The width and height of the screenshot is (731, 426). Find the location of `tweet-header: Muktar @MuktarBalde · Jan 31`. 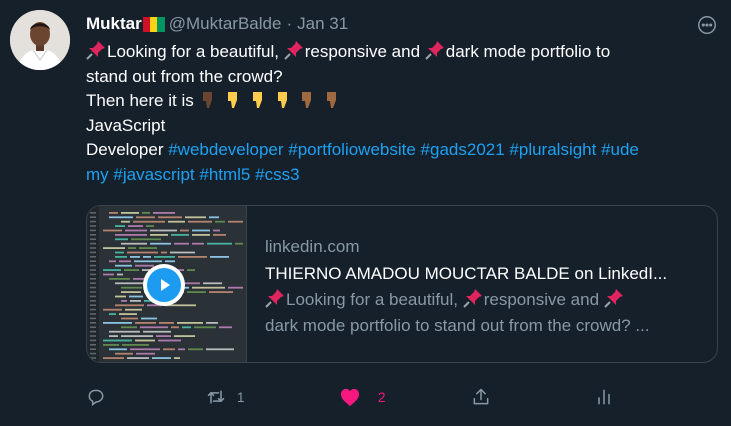

tweet-header: Muktar @MuktarBalde · Jan 31 is located at coordinates (217, 24).